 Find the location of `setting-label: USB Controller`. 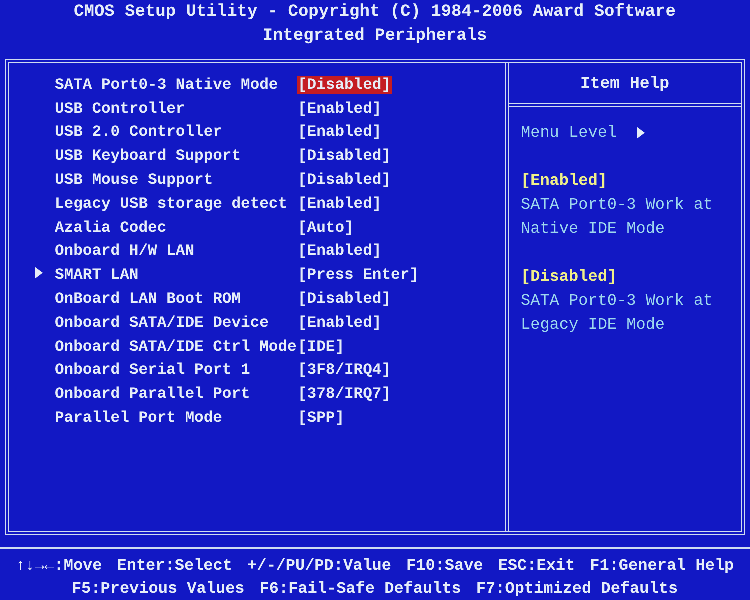

setting-label: USB Controller is located at coordinates (176, 109).